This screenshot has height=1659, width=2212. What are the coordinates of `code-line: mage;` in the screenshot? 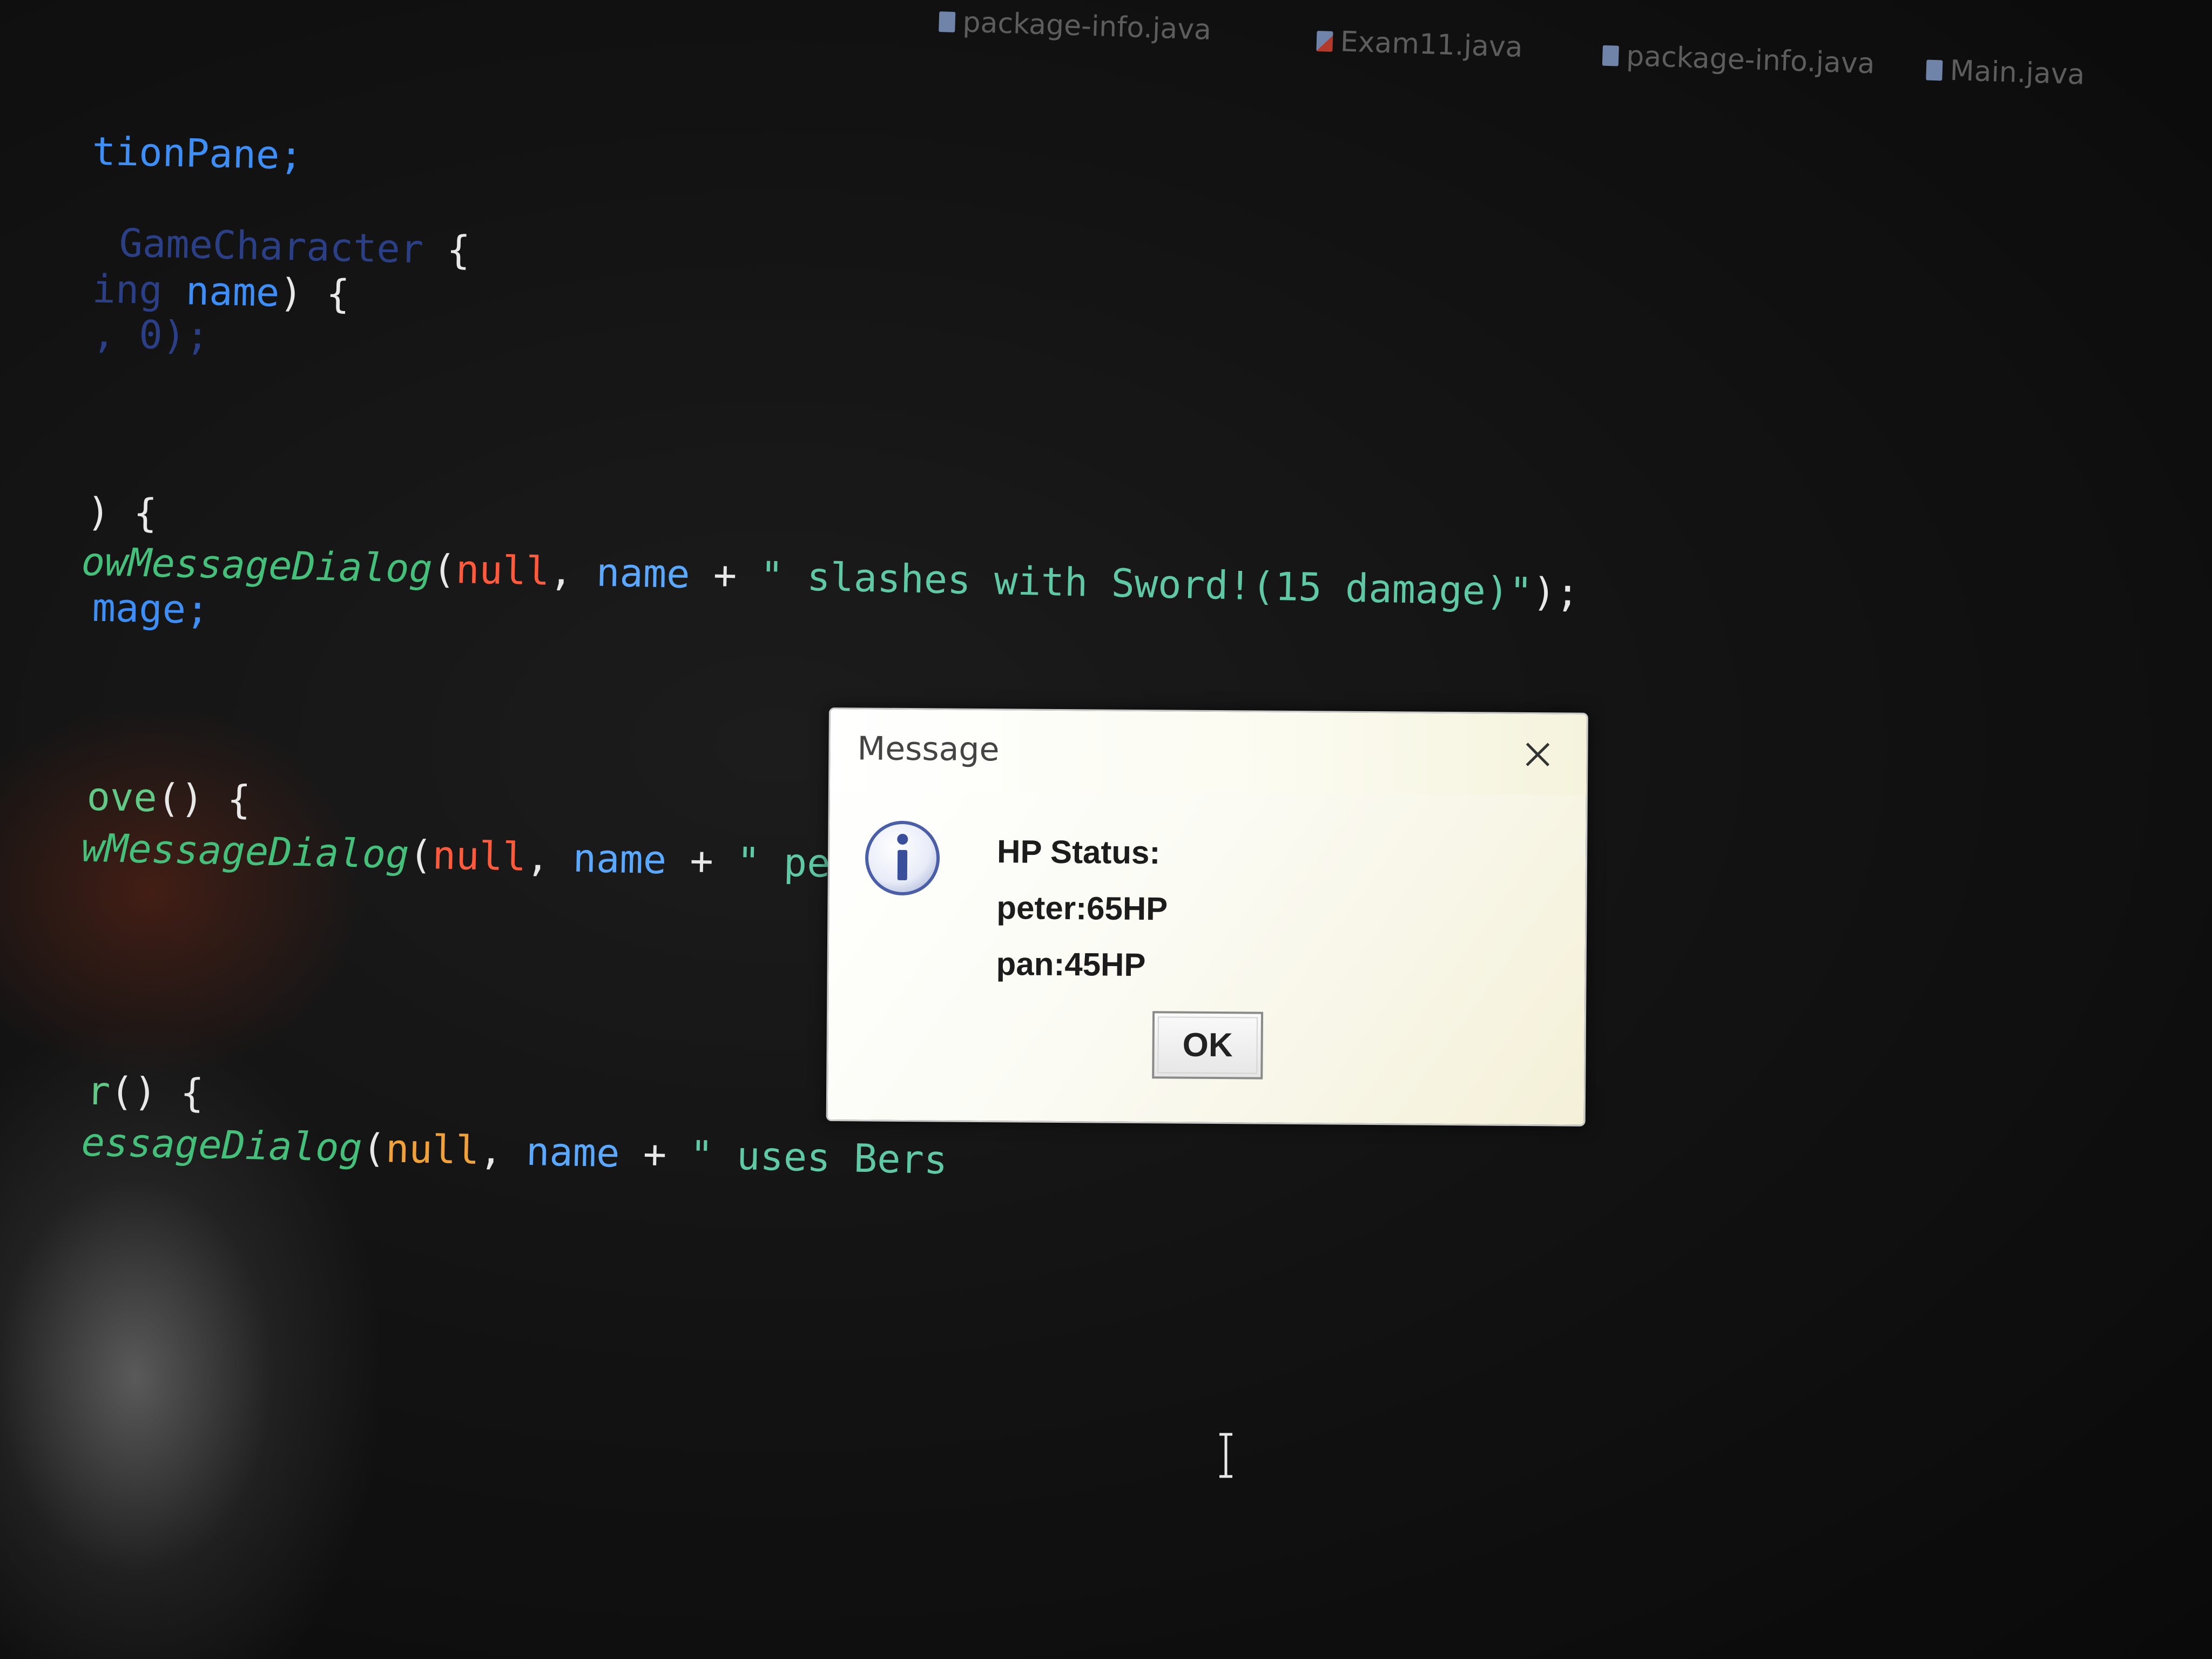 It's located at (105, 607).